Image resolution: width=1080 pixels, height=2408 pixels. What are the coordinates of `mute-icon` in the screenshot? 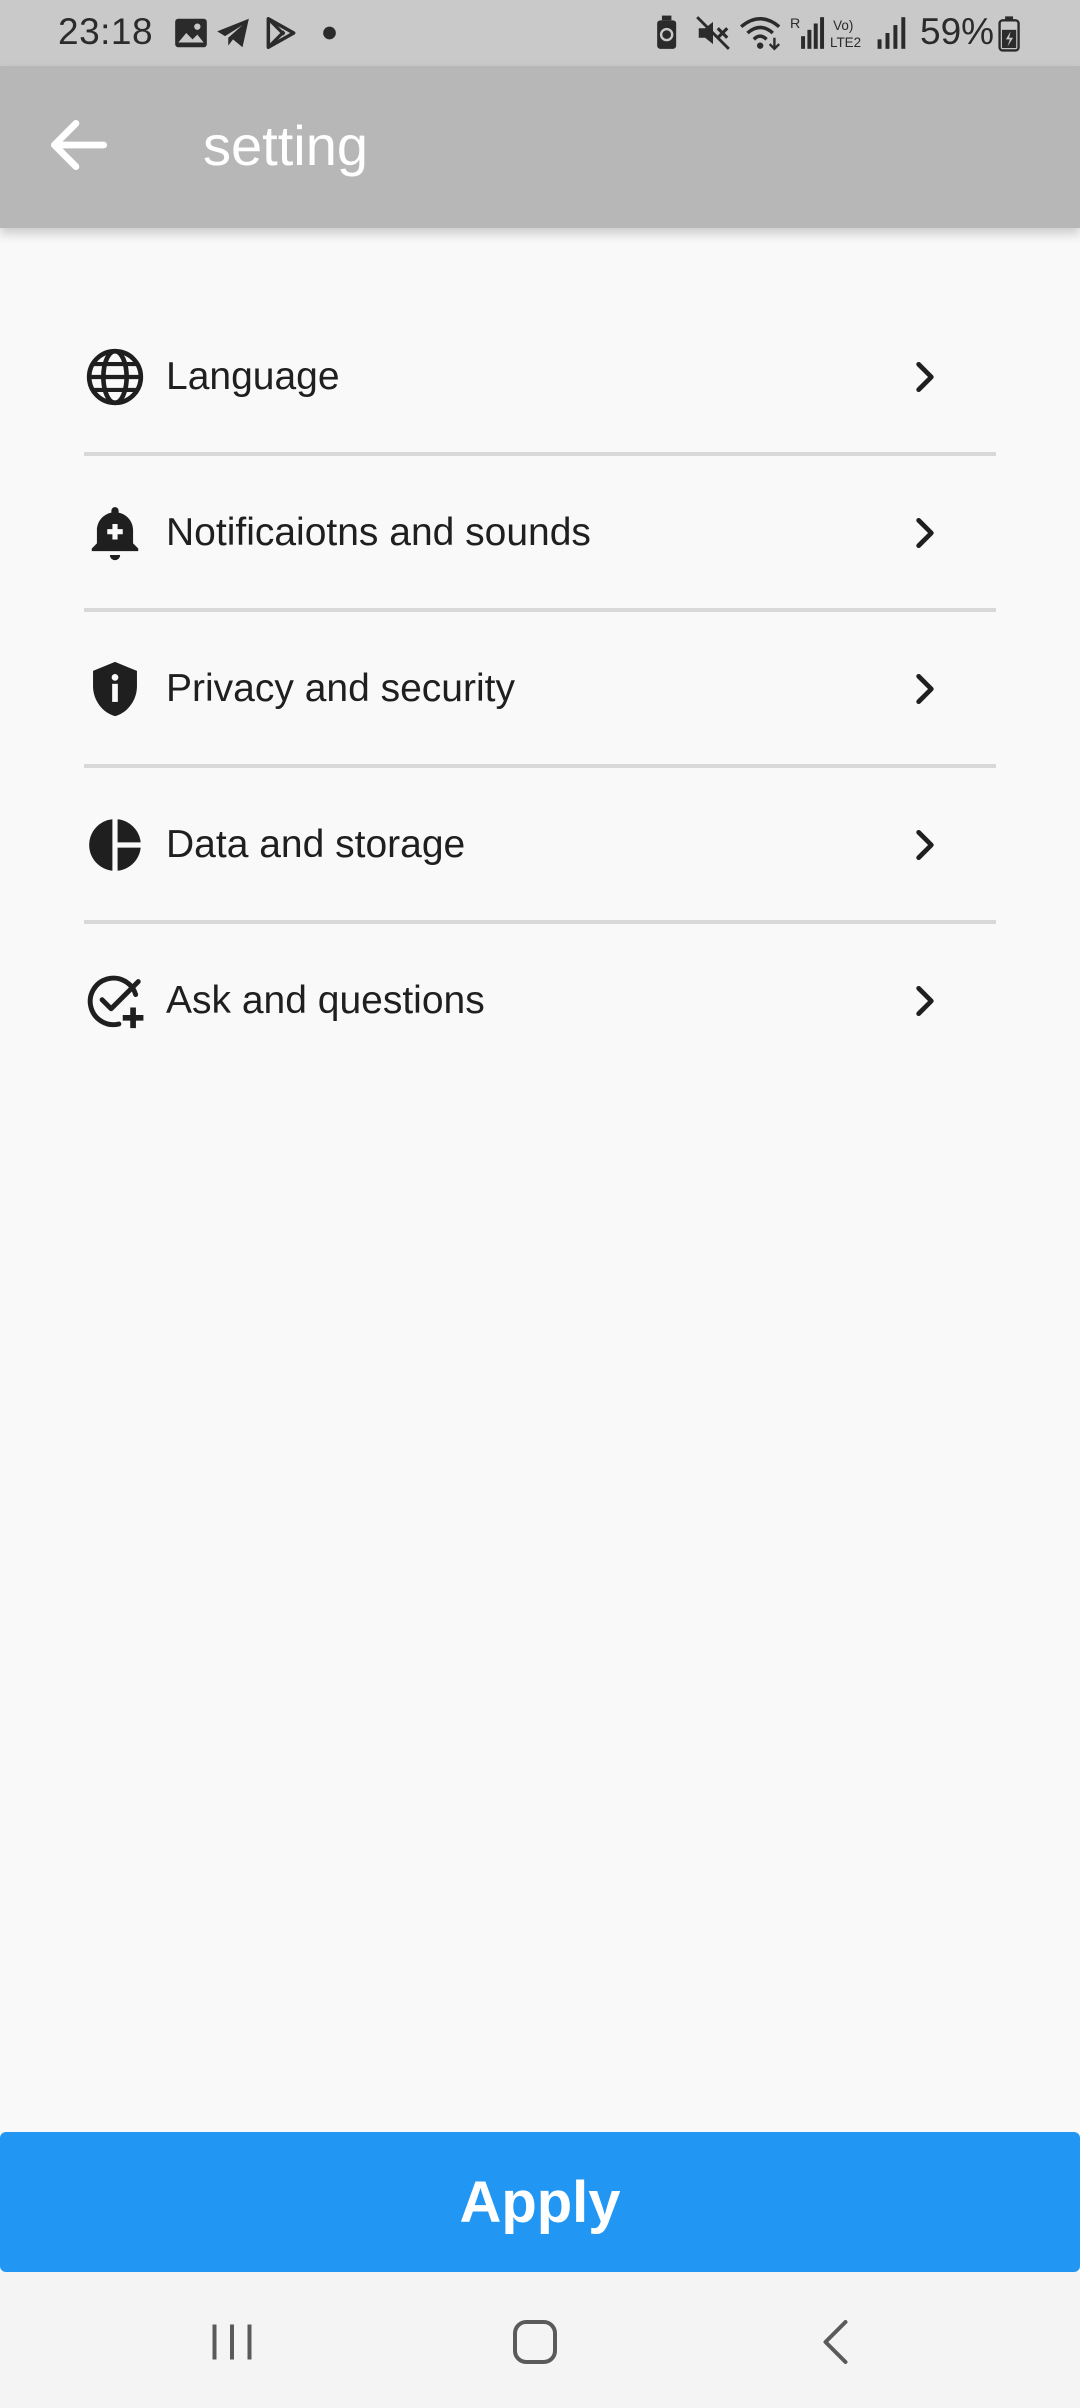 It's located at (713, 33).